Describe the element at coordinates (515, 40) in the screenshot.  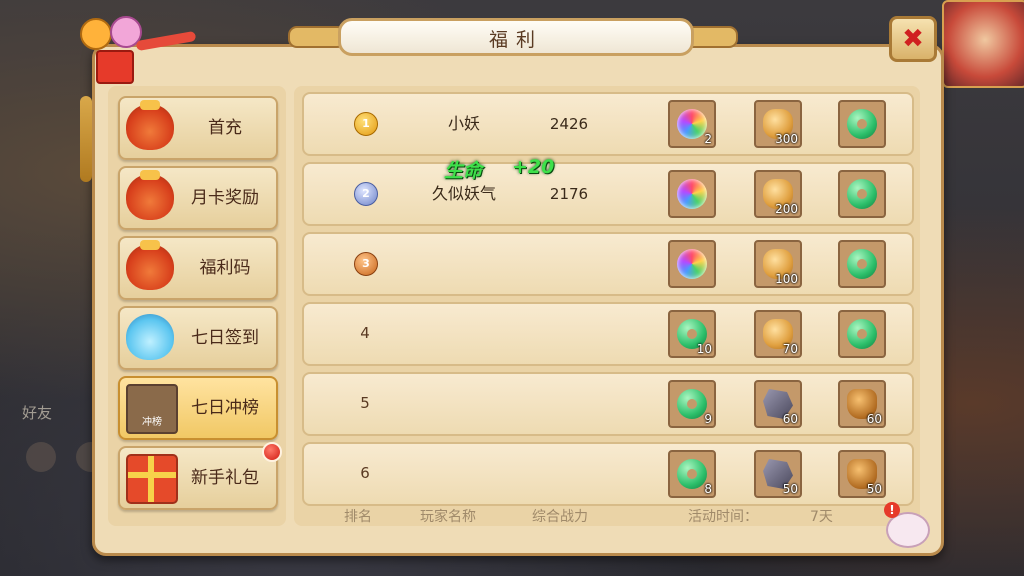
I see `page-title: 福利` at that location.